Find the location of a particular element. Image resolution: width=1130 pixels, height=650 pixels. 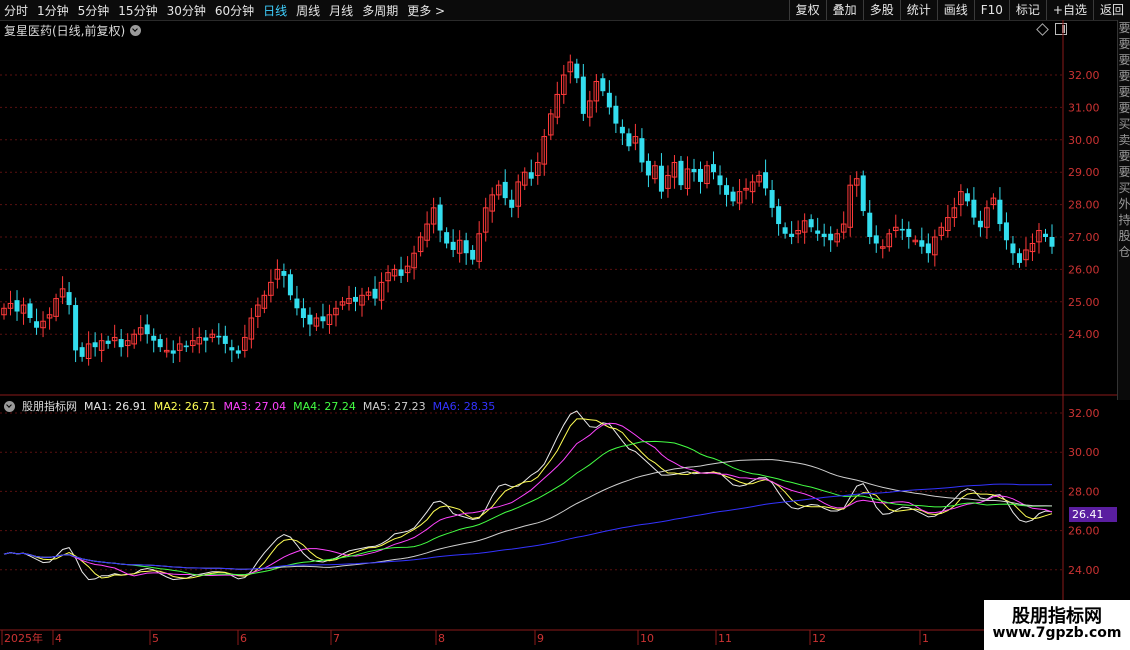

right-side-panel: 要要要要要要买卖要要买外持股仓 is located at coordinates (1123, 210).